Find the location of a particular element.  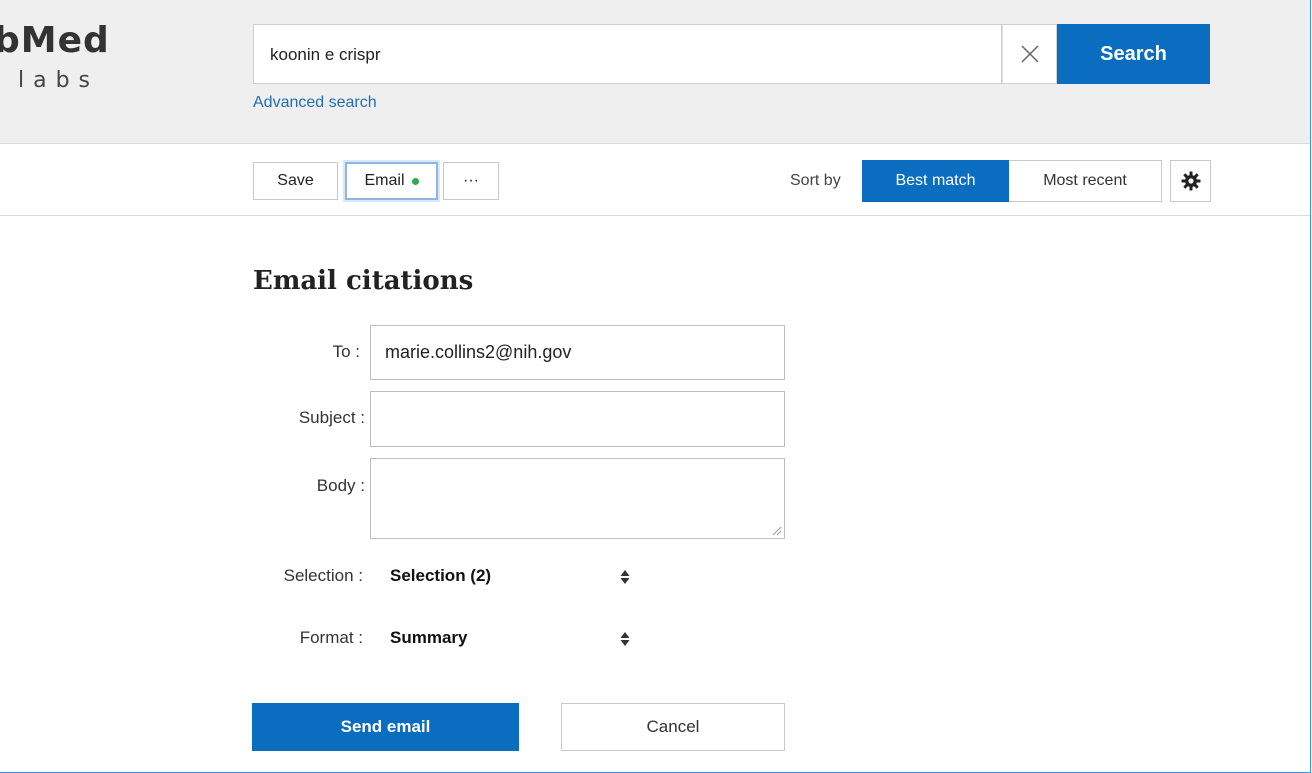

advanced-search-link: Advanced search is located at coordinates (315, 103).